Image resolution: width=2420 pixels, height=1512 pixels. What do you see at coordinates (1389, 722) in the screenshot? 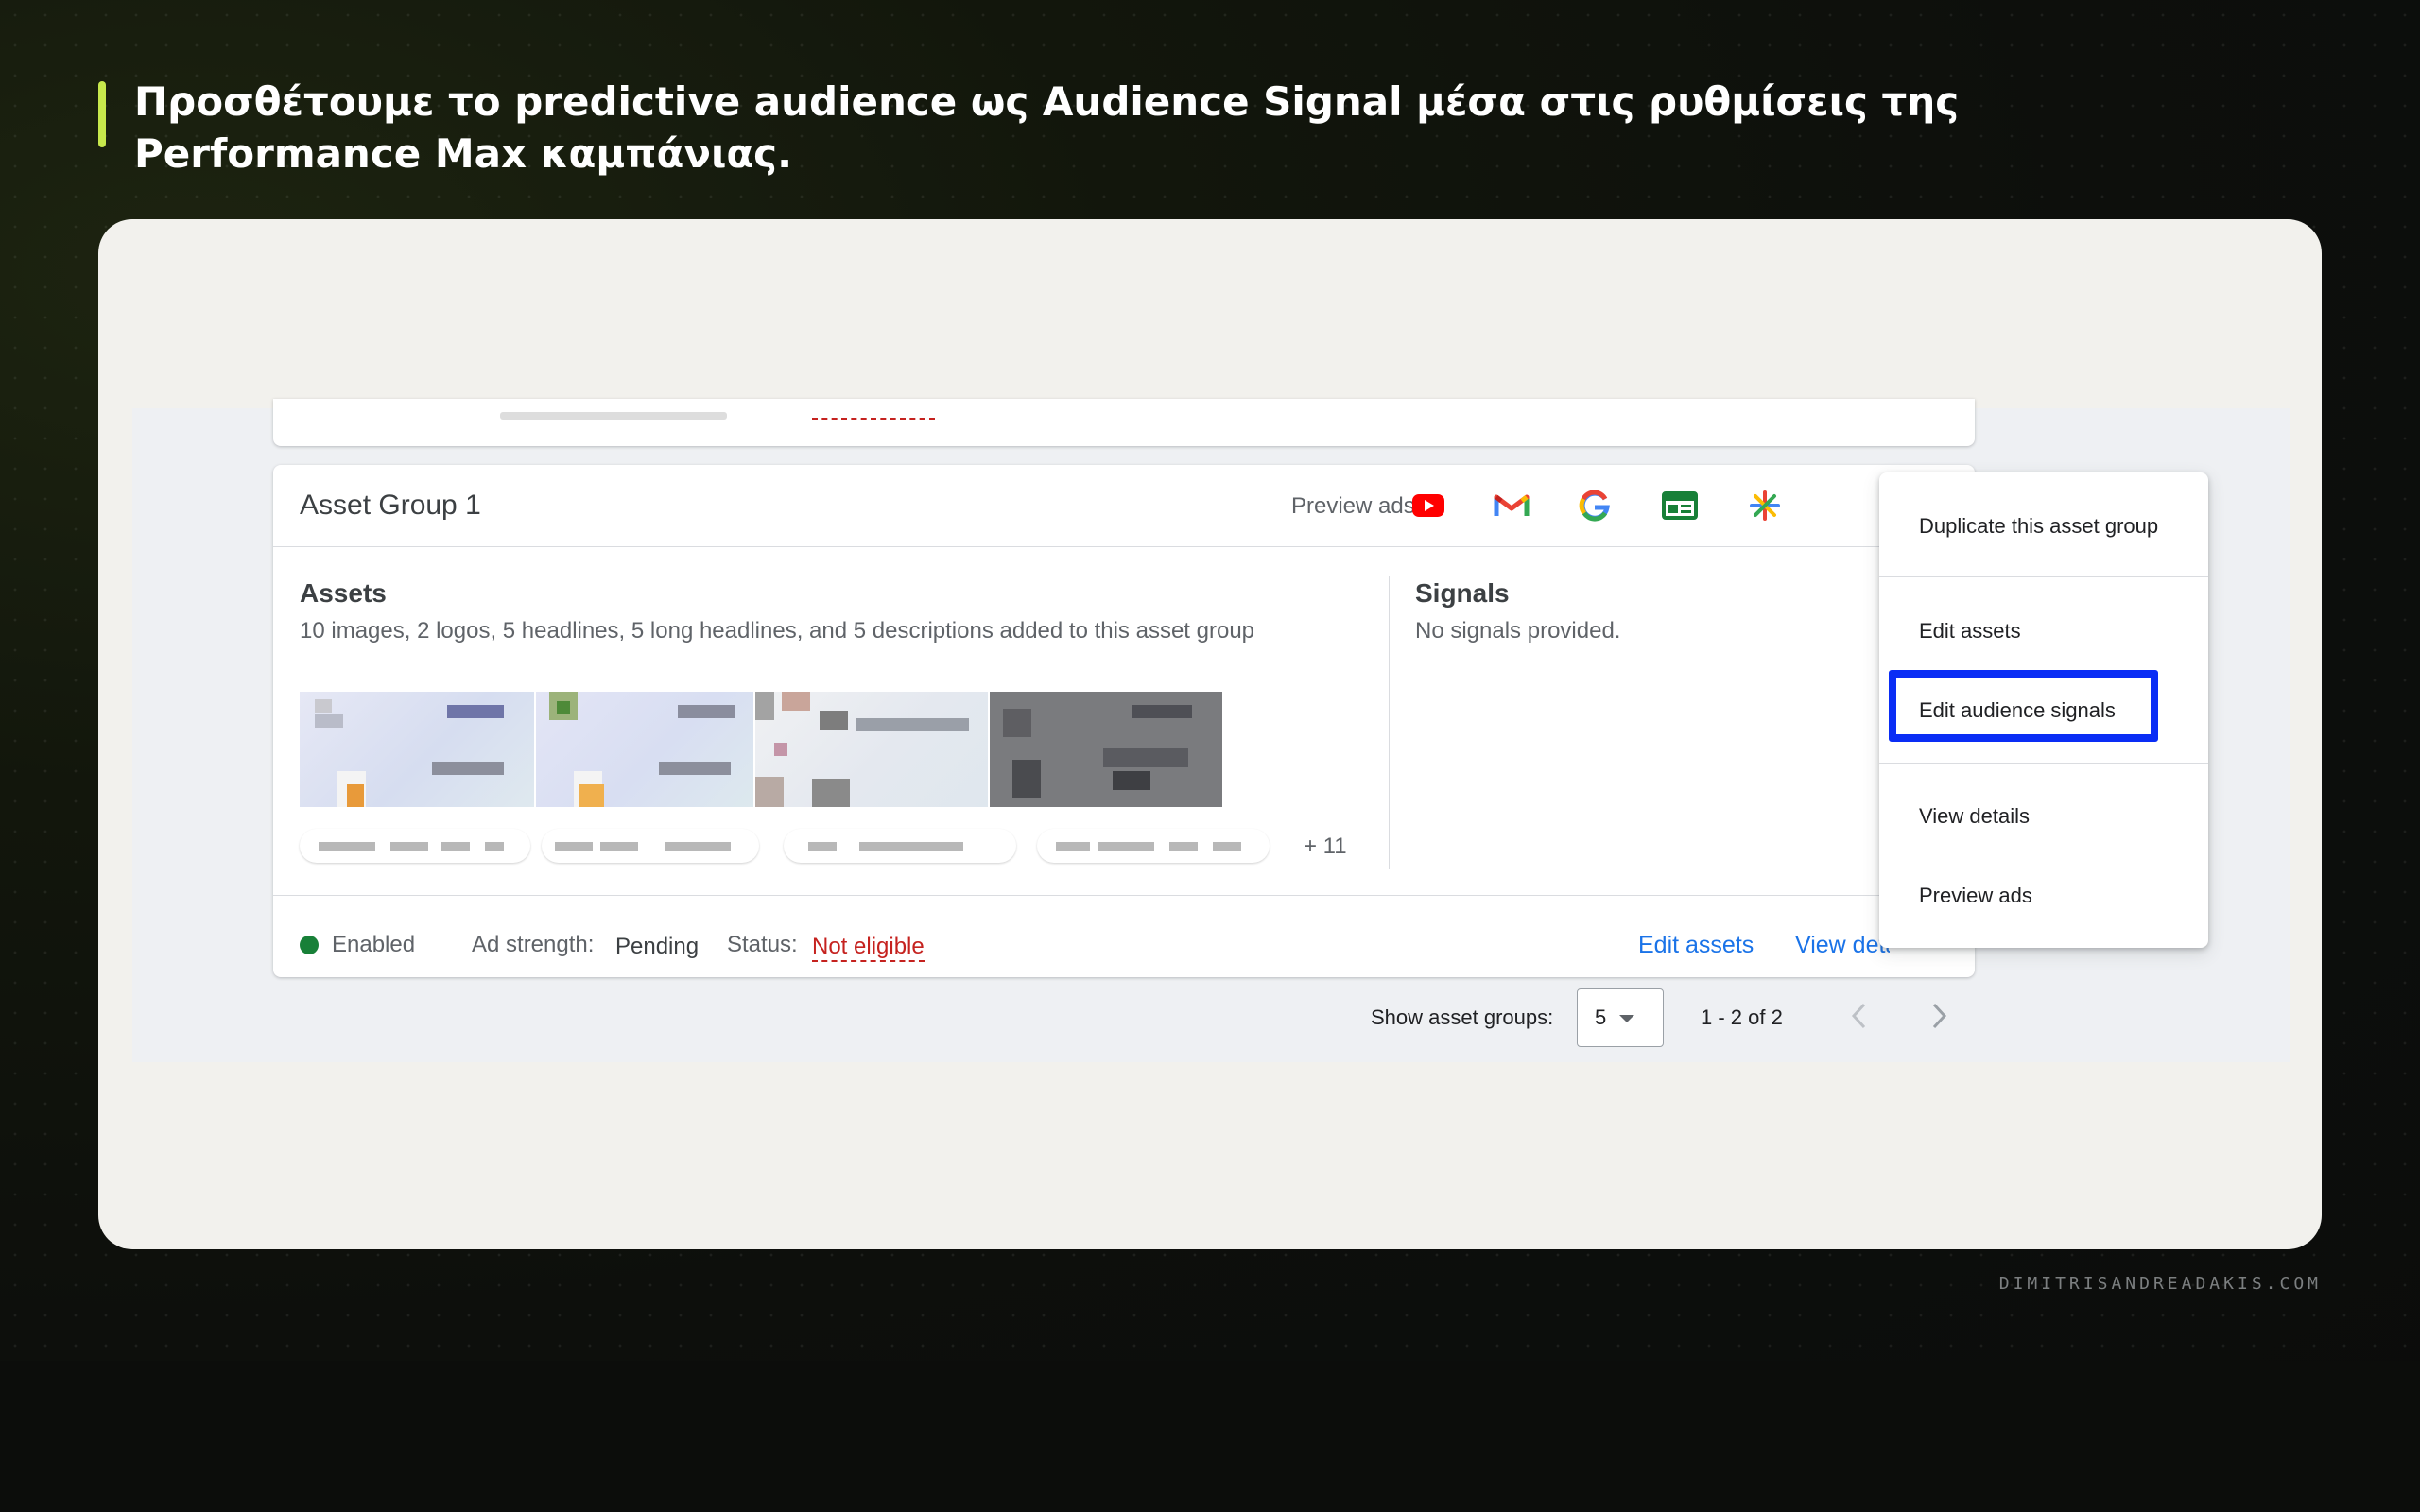
I see `section-divider` at bounding box center [1389, 722].